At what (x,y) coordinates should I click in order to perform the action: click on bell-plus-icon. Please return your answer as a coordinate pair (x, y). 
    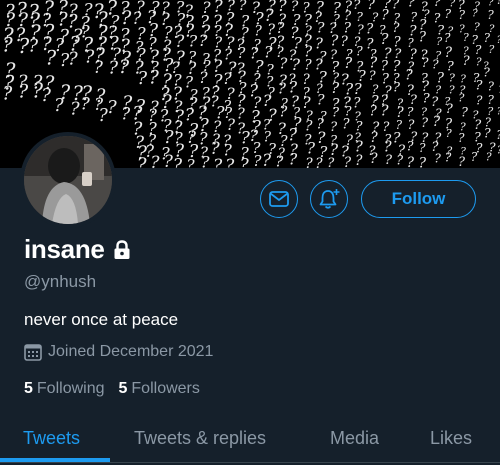
    Looking at the image, I should click on (329, 199).